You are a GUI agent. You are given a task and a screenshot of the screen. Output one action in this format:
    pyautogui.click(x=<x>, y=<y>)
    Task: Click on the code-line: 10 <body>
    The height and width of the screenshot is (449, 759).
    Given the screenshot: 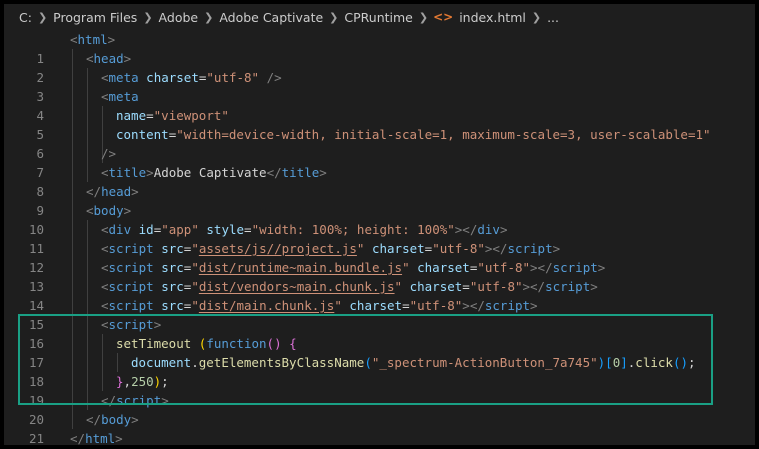 What is the action you would take?
    pyautogui.click(x=379, y=219)
    